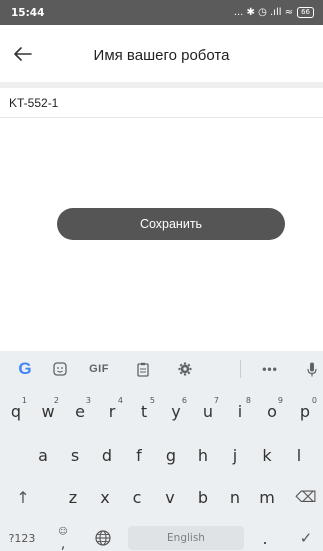 The image size is (323, 551). Describe the element at coordinates (161, 103) in the screenshot. I see `robot-name-input: KT-552-1` at that location.